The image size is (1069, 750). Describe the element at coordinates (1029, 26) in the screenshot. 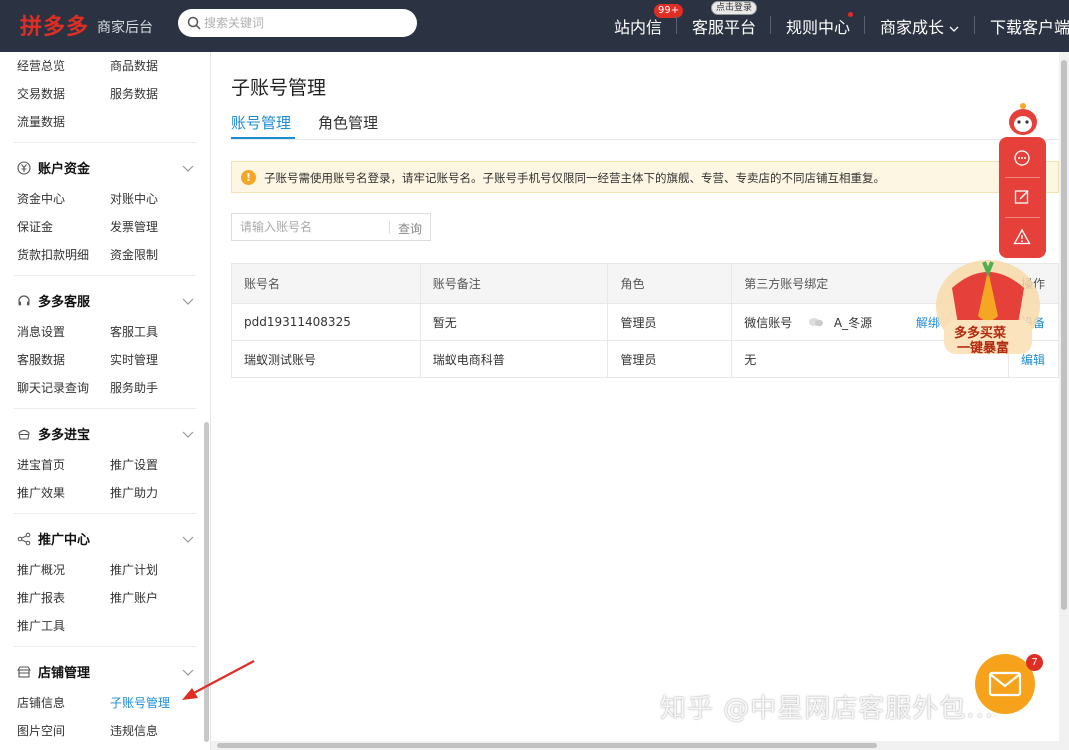

I see `nav-download-client: 下载客户端` at that location.